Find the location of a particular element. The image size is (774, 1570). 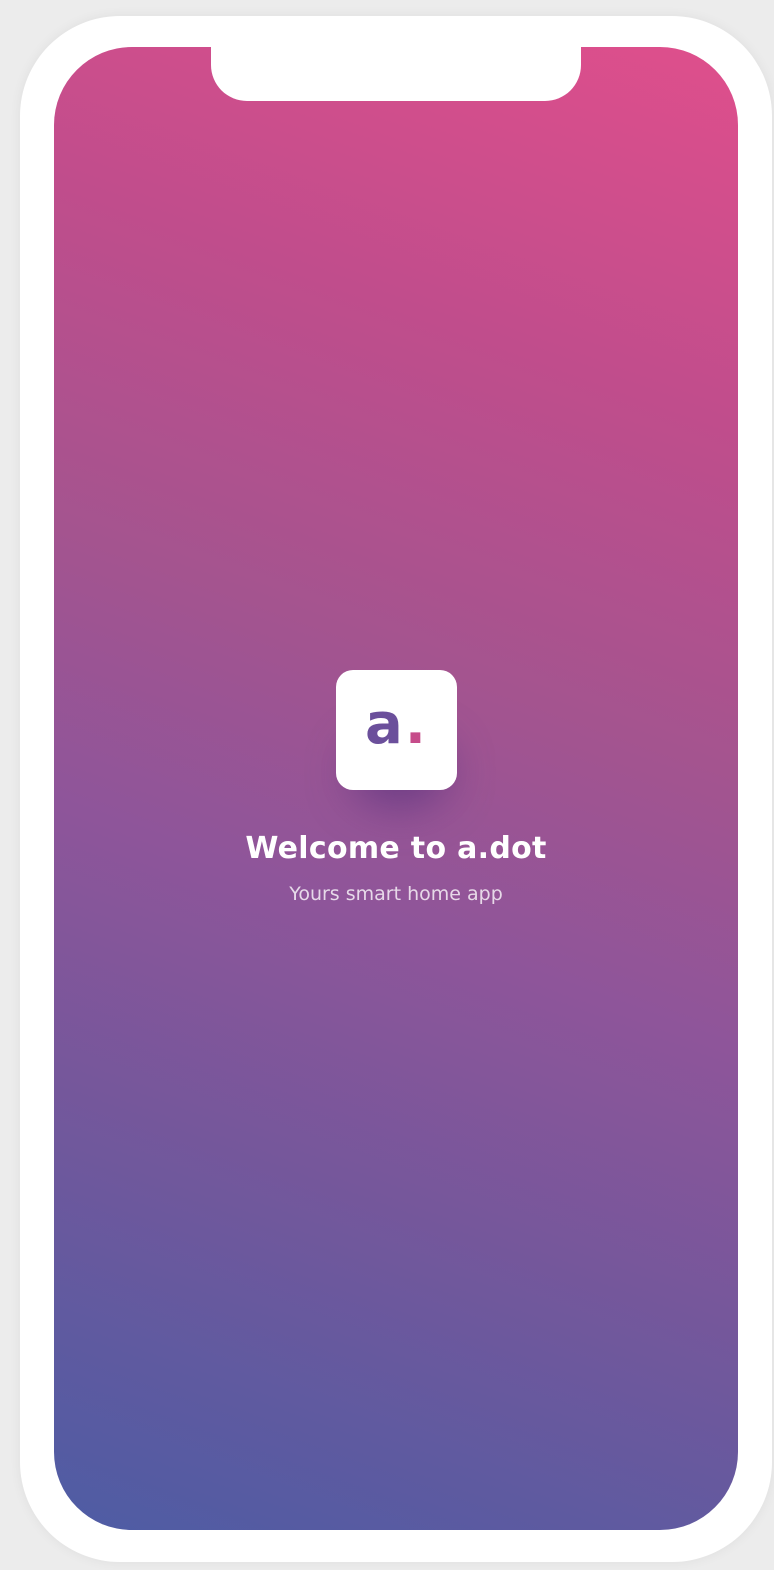

app-logo: a. is located at coordinates (396, 730).